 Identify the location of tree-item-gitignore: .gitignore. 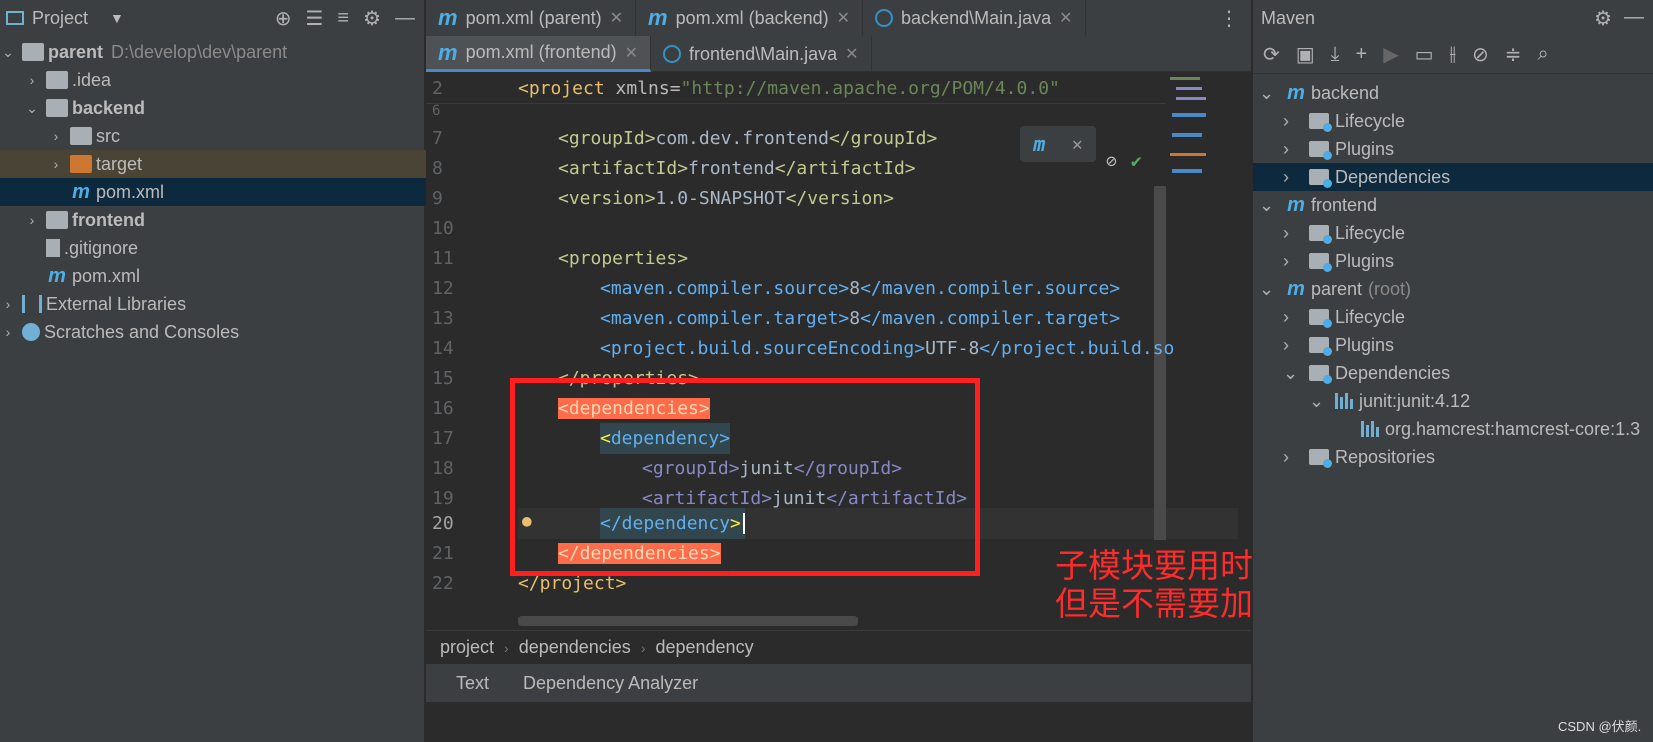
(232, 248).